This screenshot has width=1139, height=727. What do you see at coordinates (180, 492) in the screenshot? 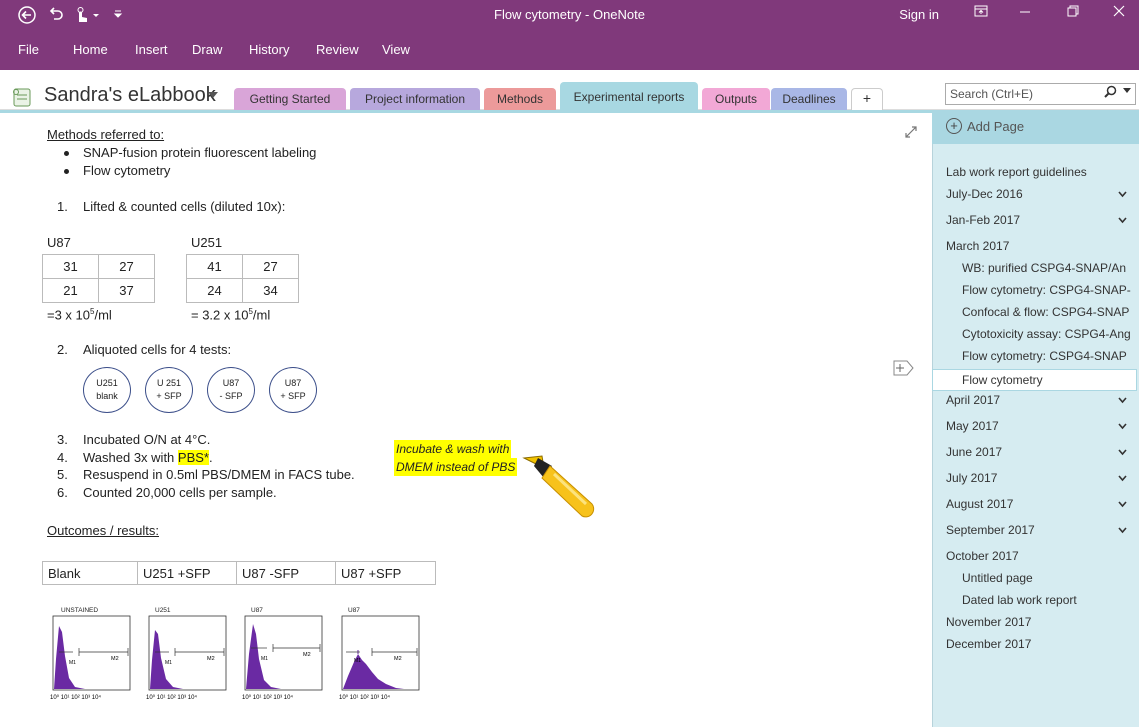
I see `step-6-text: Counted 20,000 cells per sample.` at bounding box center [180, 492].